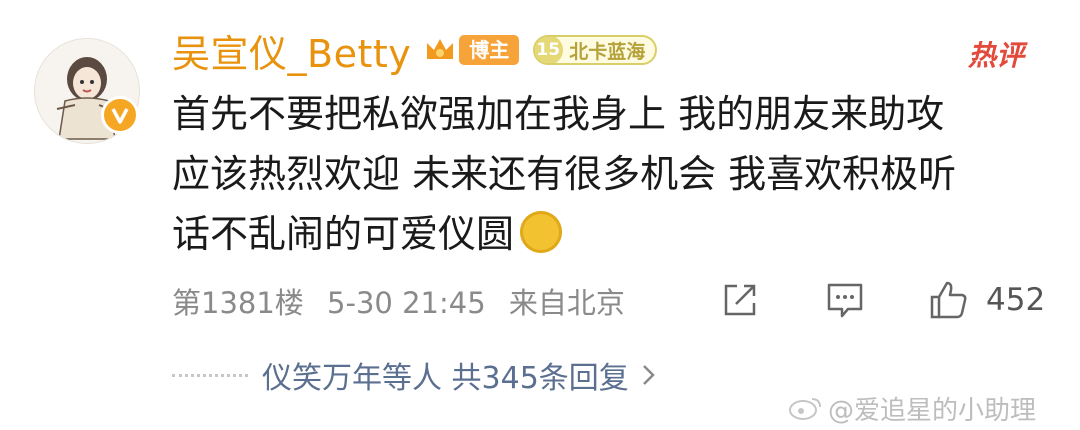 Image resolution: width=1080 pixels, height=430 pixels. I want to click on fan-level: 15, so click(549, 50).